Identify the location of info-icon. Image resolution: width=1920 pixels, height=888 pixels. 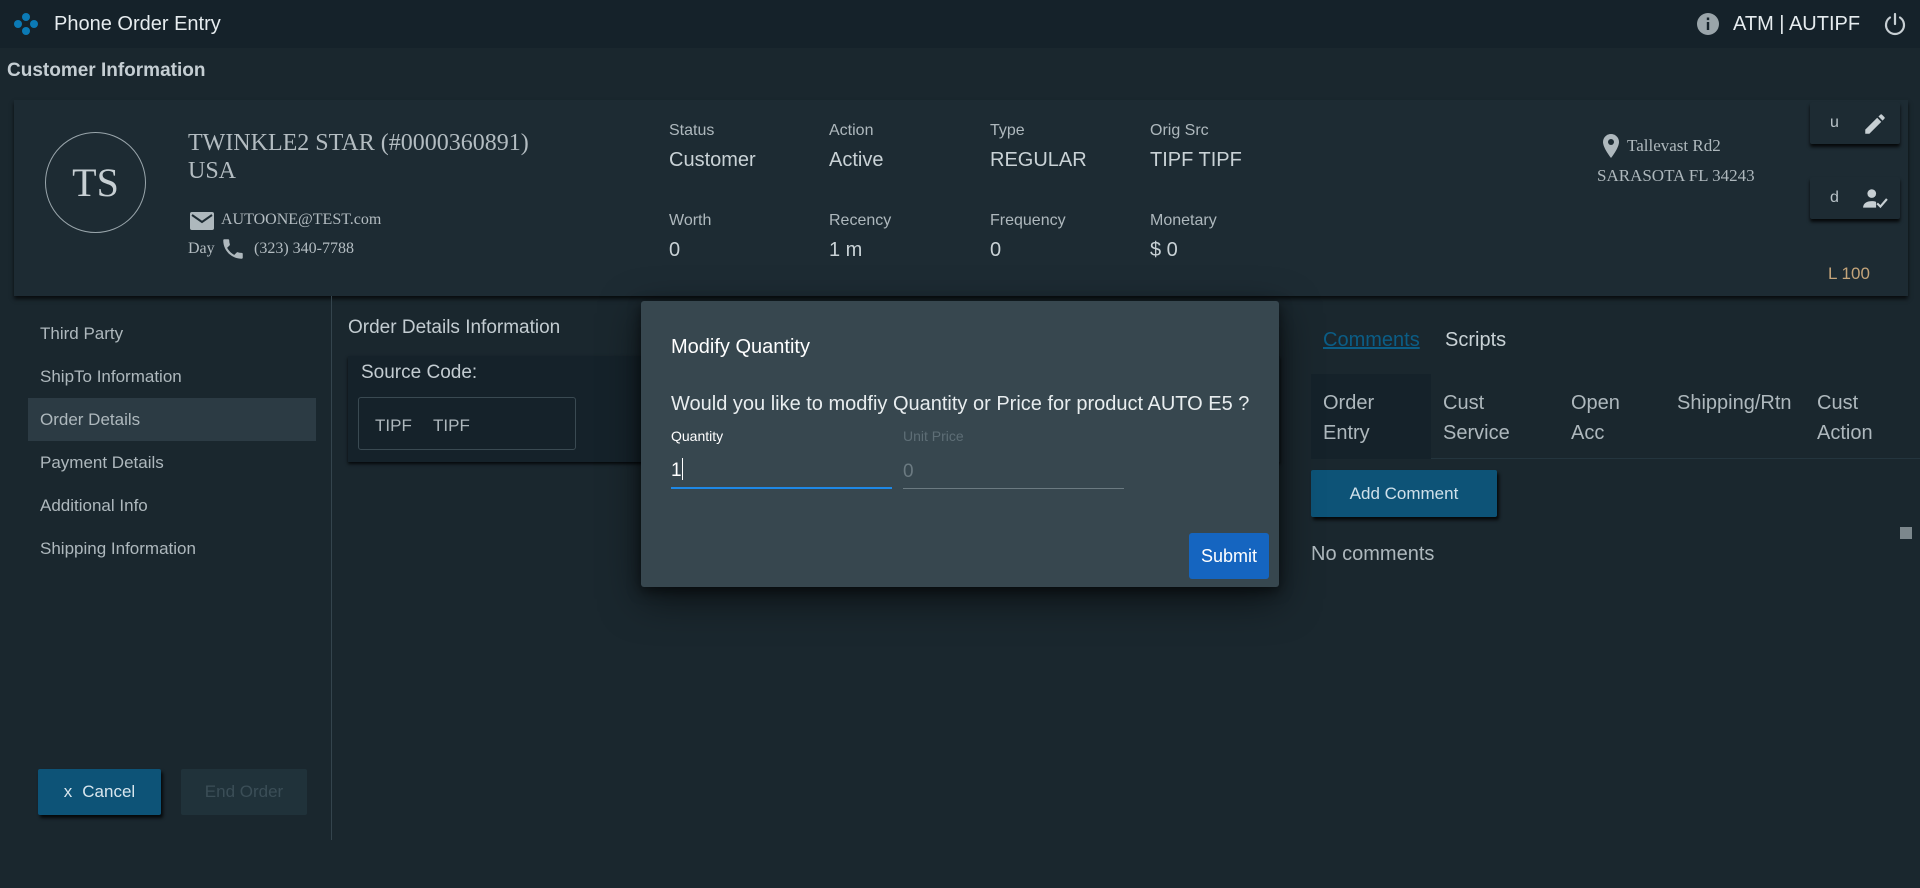
(1708, 24).